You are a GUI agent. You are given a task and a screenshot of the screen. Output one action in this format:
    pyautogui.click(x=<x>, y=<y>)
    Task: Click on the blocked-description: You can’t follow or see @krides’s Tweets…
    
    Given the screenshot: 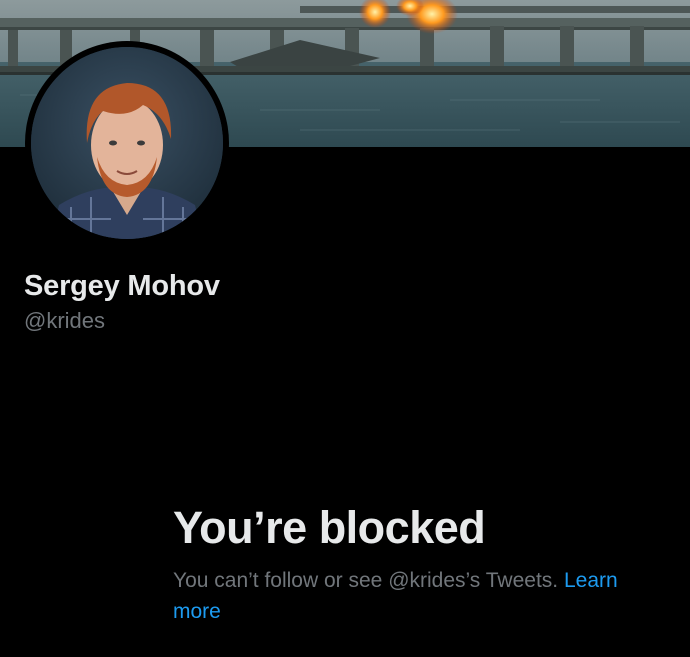 What is the action you would take?
    pyautogui.click(x=418, y=596)
    